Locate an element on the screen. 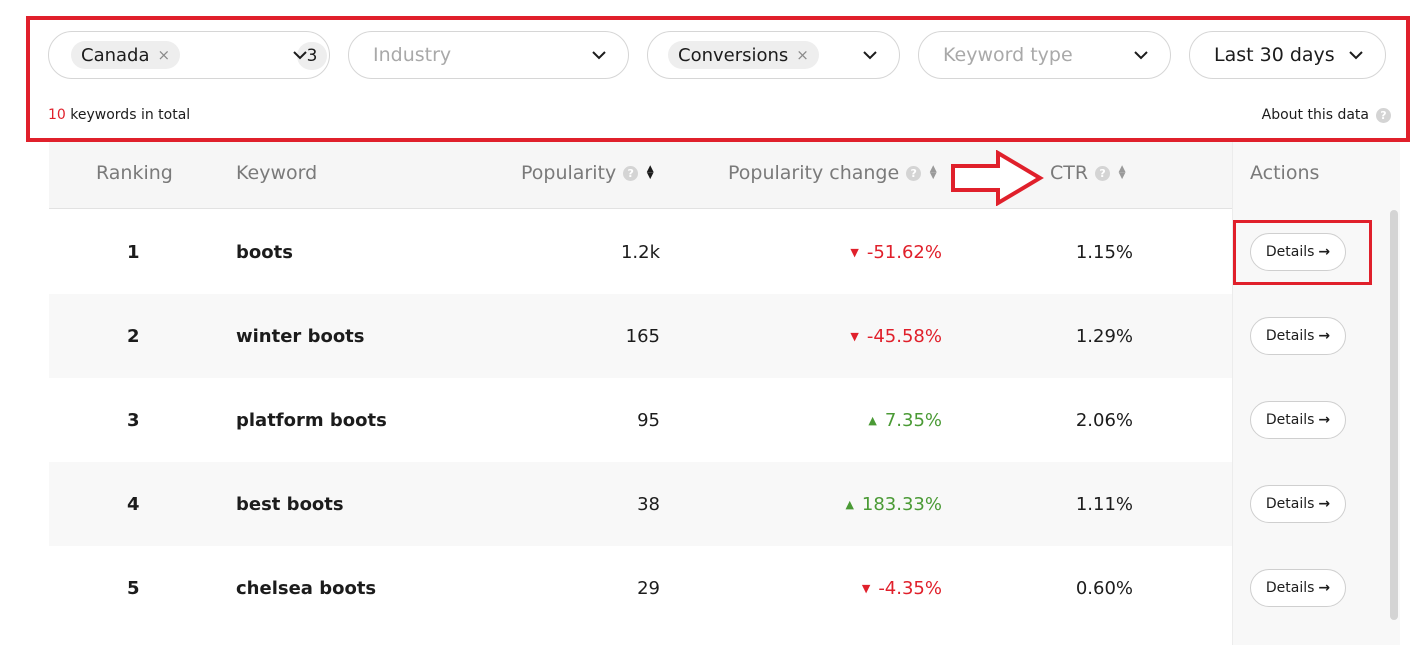 This screenshot has height=645, width=1417. popularity-change-cell: ▼ -4.35% is located at coordinates (902, 588).